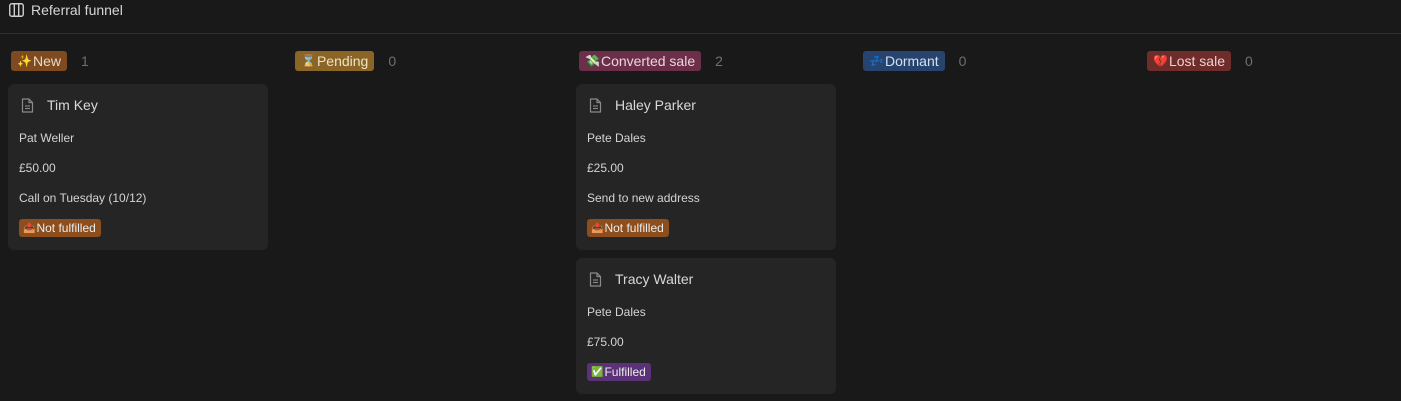 Image resolution: width=1401 pixels, height=401 pixels. I want to click on amount-property: £50.00, so click(37, 168).